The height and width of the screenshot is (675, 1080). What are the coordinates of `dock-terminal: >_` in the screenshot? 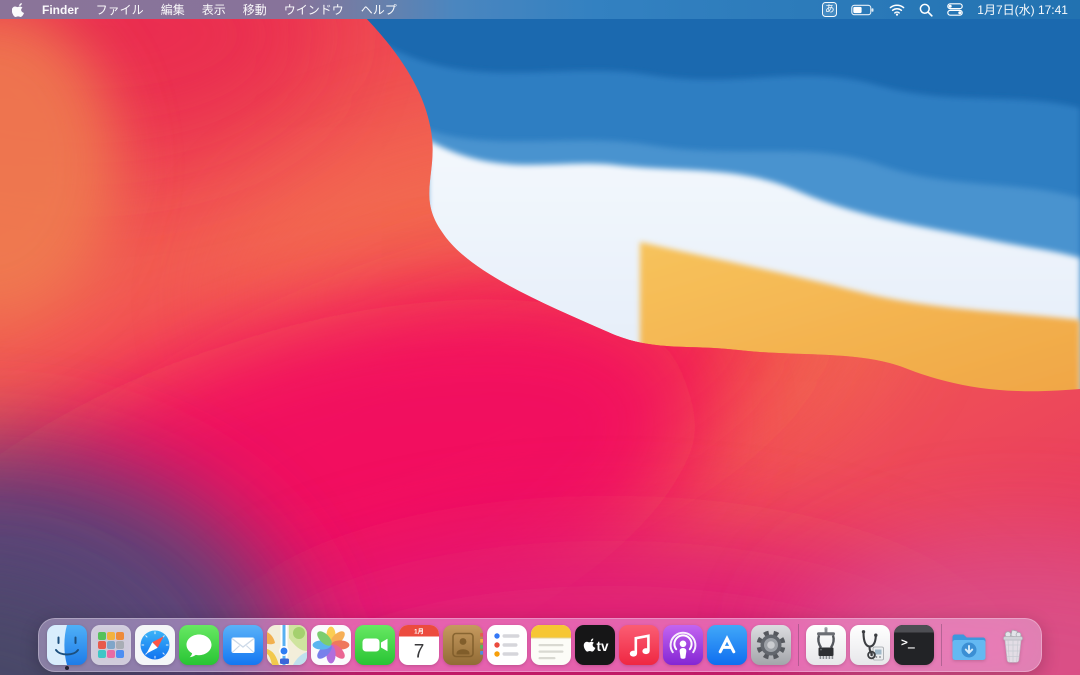 It's located at (914, 645).